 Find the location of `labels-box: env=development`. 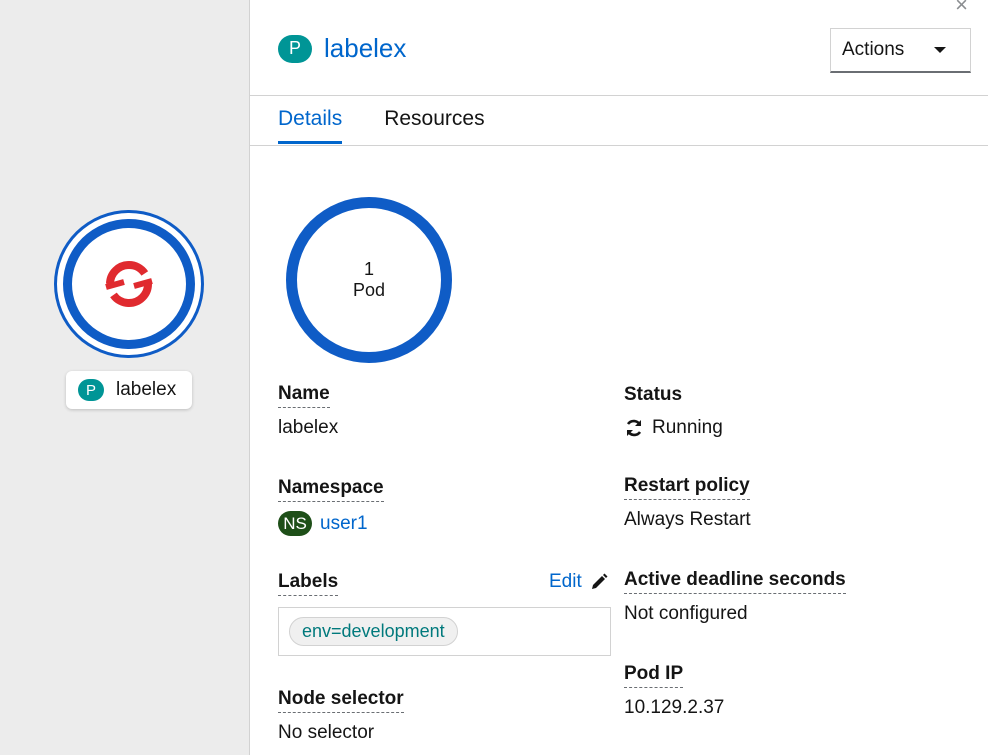

labels-box: env=development is located at coordinates (444, 631).